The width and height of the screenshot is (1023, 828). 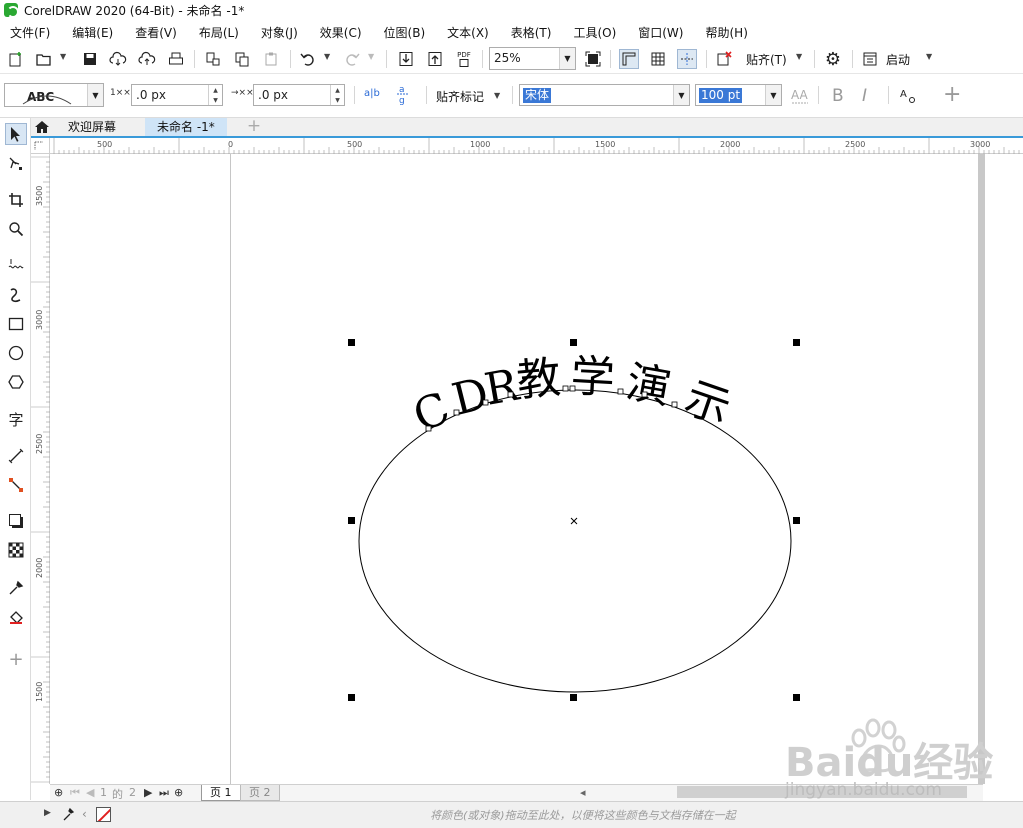 I want to click on paste-icon, so click(x=271, y=59).